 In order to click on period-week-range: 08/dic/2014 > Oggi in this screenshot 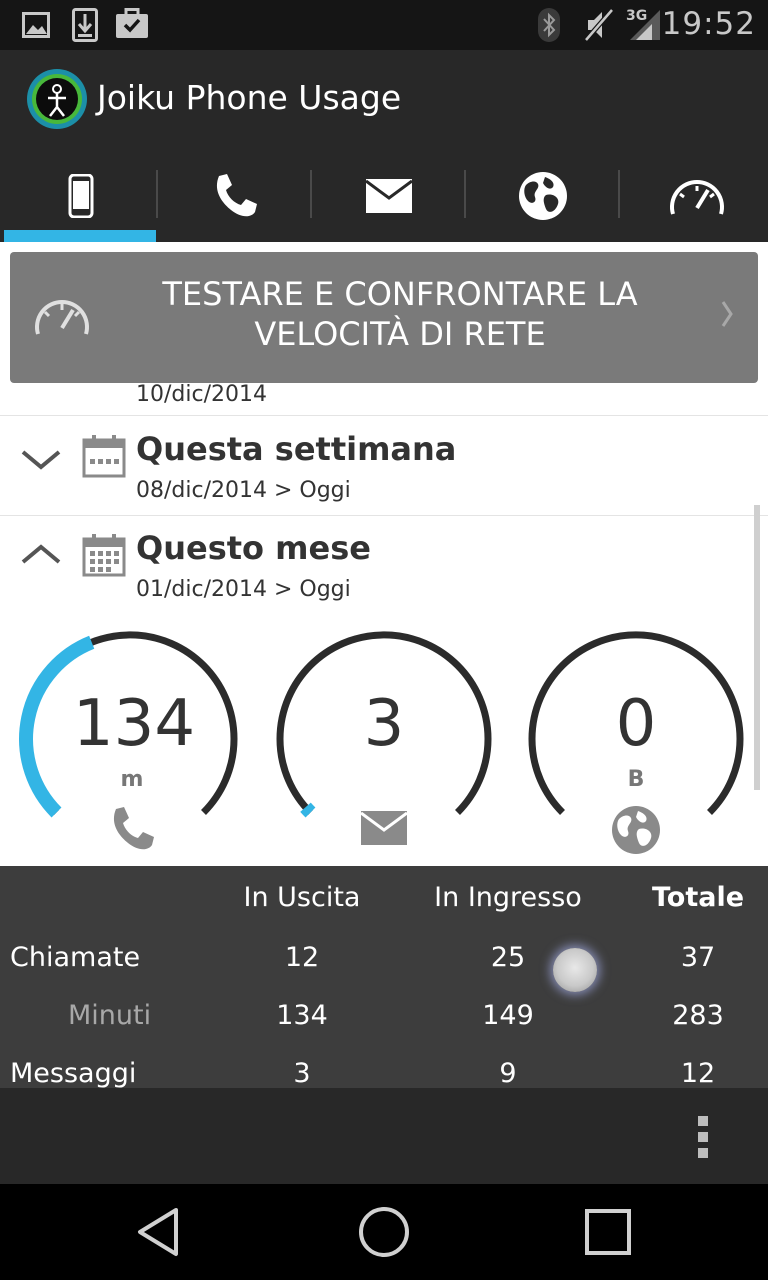, I will do `click(243, 490)`.